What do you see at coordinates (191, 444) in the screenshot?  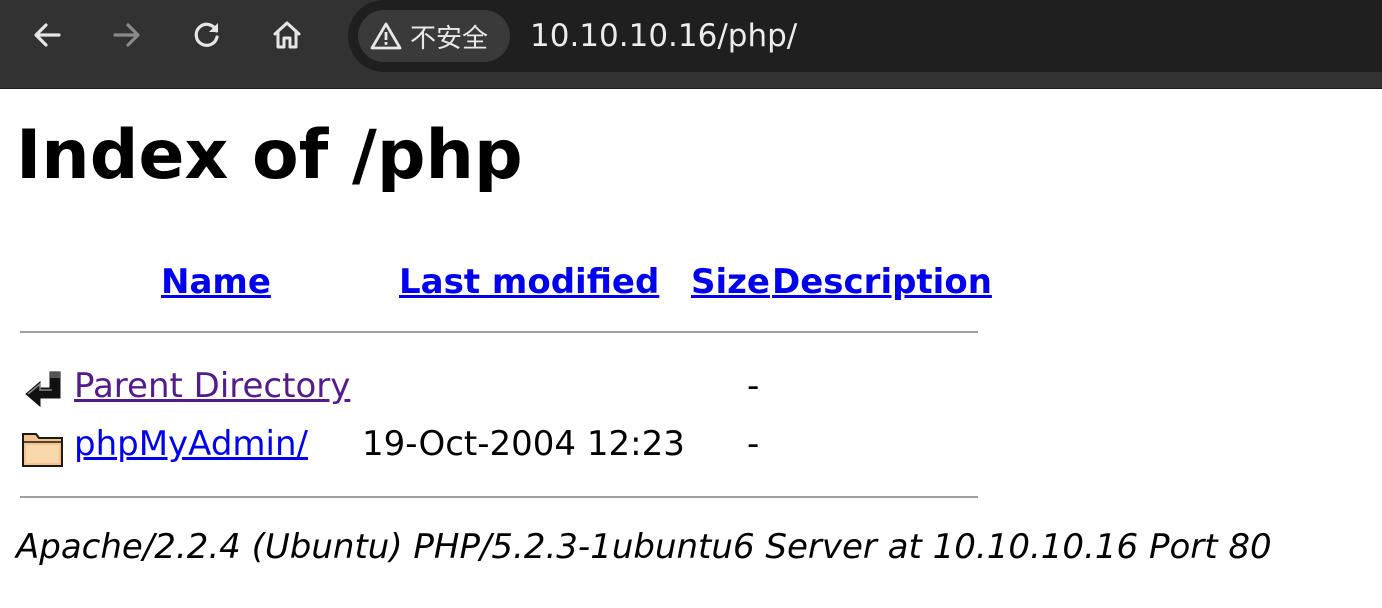 I see `phpmyadmin-link: phpMyAdmin/` at bounding box center [191, 444].